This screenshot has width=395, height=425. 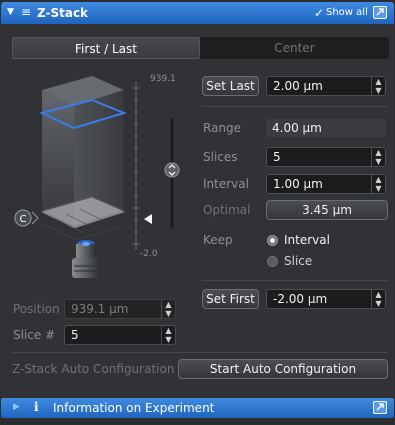 I want to click on panel-title: Z-Stack, so click(x=63, y=13).